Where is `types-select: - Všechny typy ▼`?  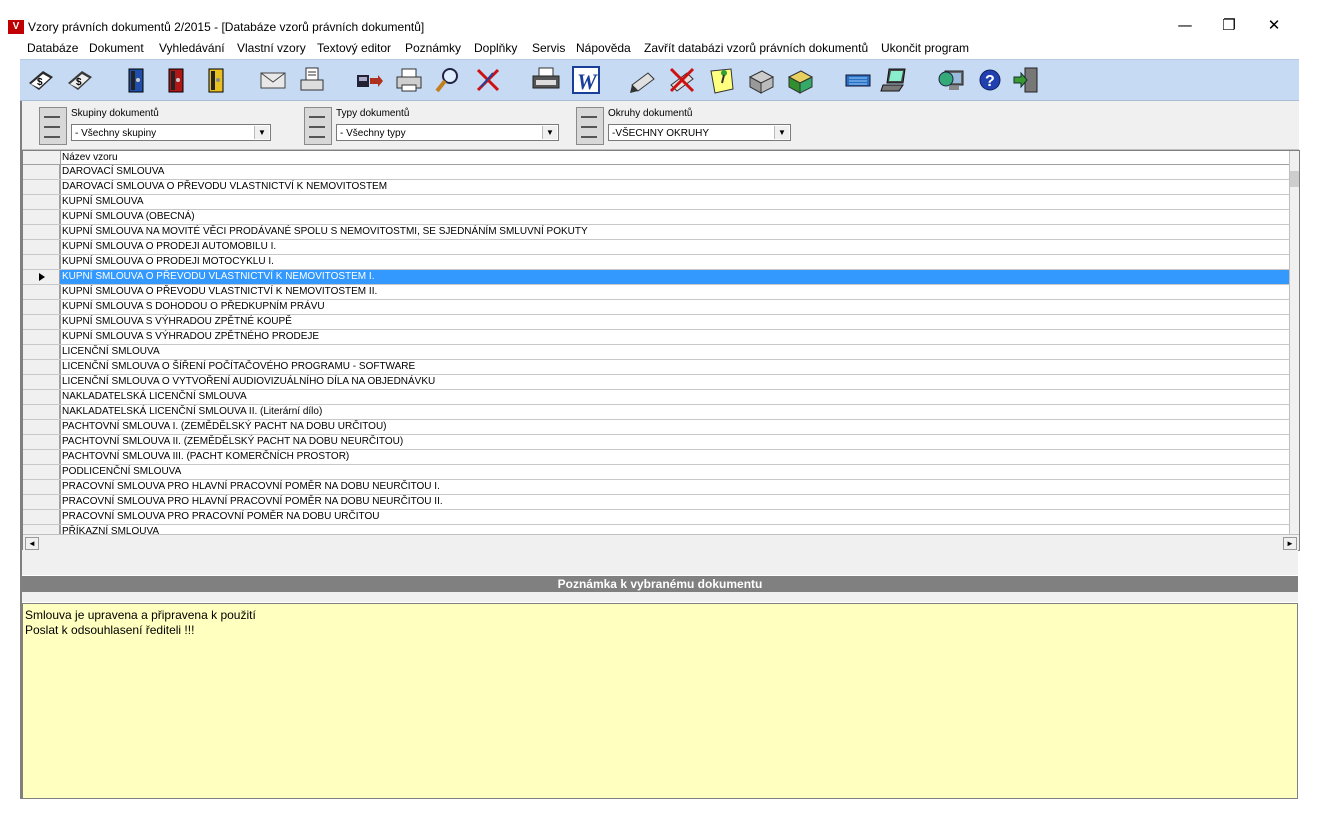 types-select: - Všechny typy ▼ is located at coordinates (447, 132).